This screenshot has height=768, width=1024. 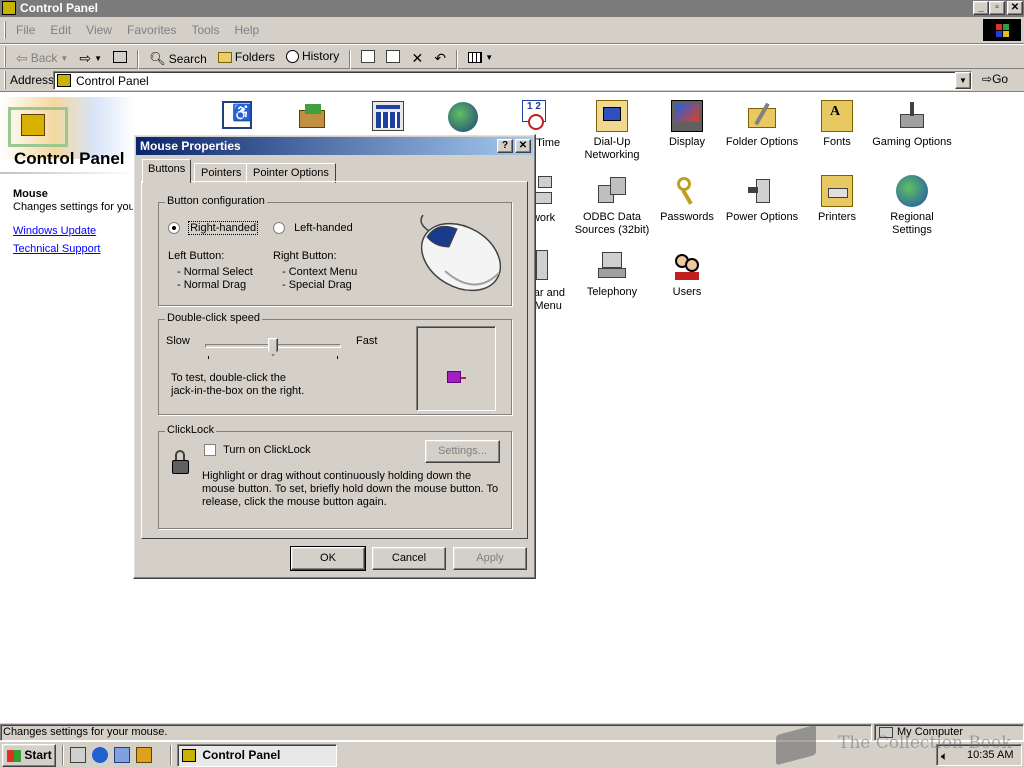 I want to click on windows-update-link: Windows Update, so click(x=54, y=231).